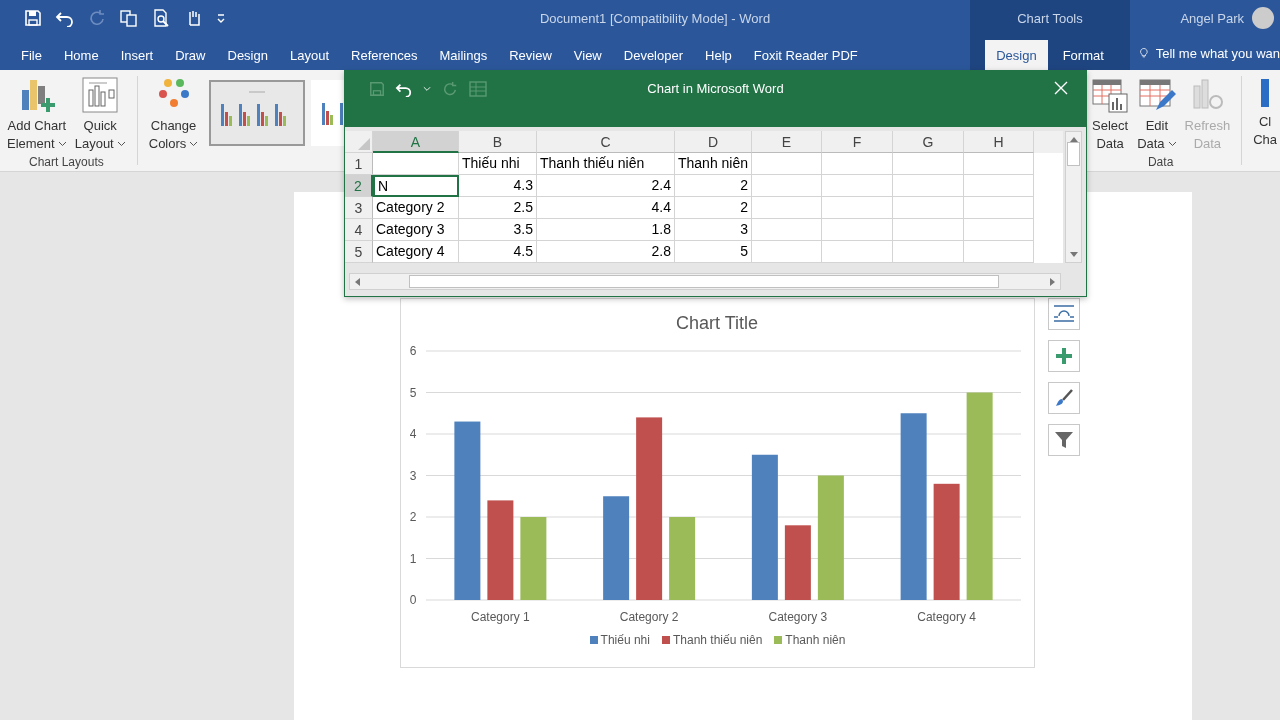 This screenshot has height=720, width=1280. I want to click on avatar-icon, so click(1263, 18).